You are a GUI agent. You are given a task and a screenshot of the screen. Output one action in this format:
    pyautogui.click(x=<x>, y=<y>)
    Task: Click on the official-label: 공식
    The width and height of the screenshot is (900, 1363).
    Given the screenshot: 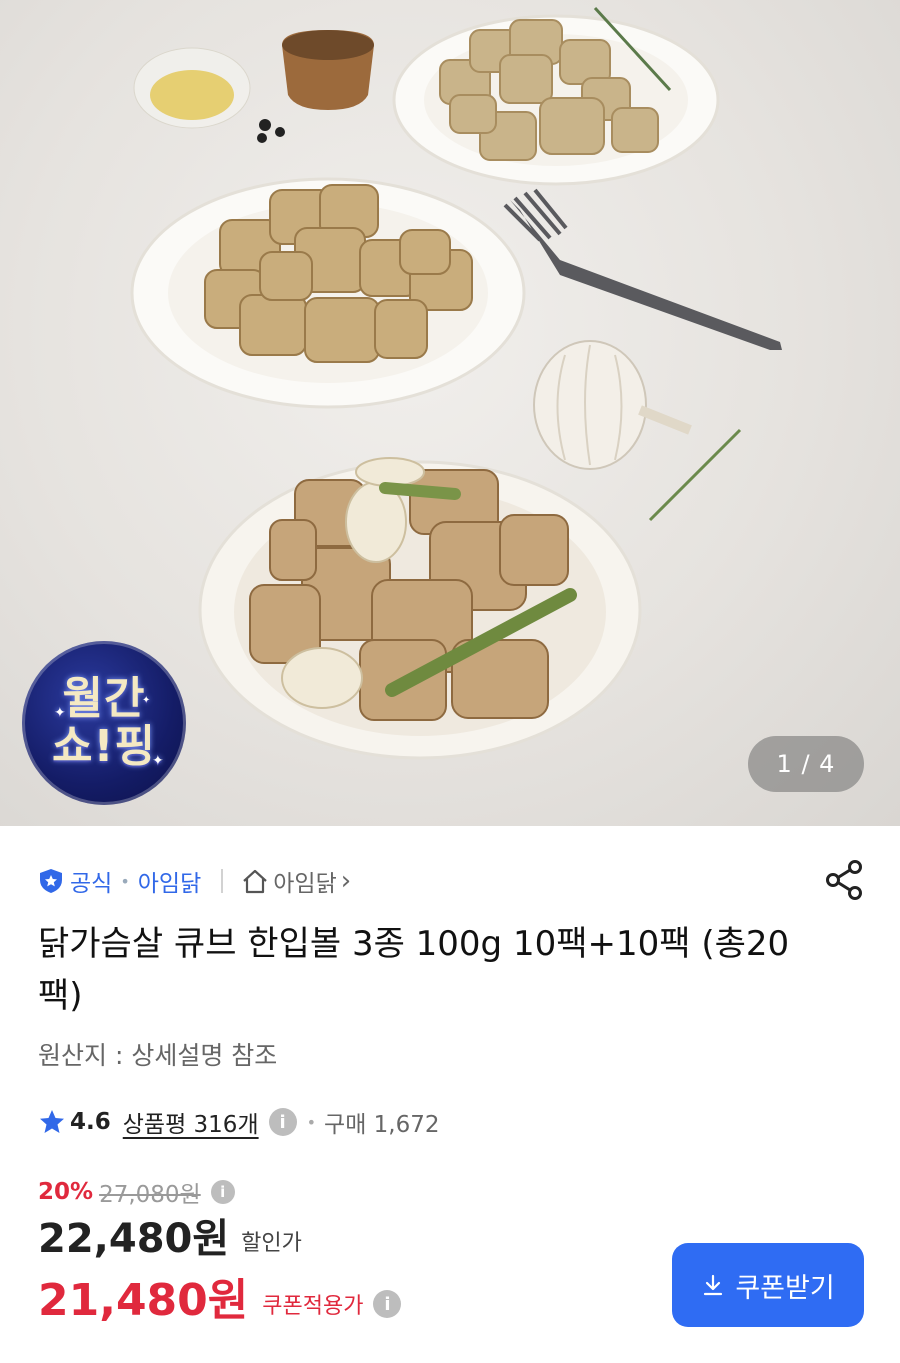 What is the action you would take?
    pyautogui.click(x=91, y=884)
    